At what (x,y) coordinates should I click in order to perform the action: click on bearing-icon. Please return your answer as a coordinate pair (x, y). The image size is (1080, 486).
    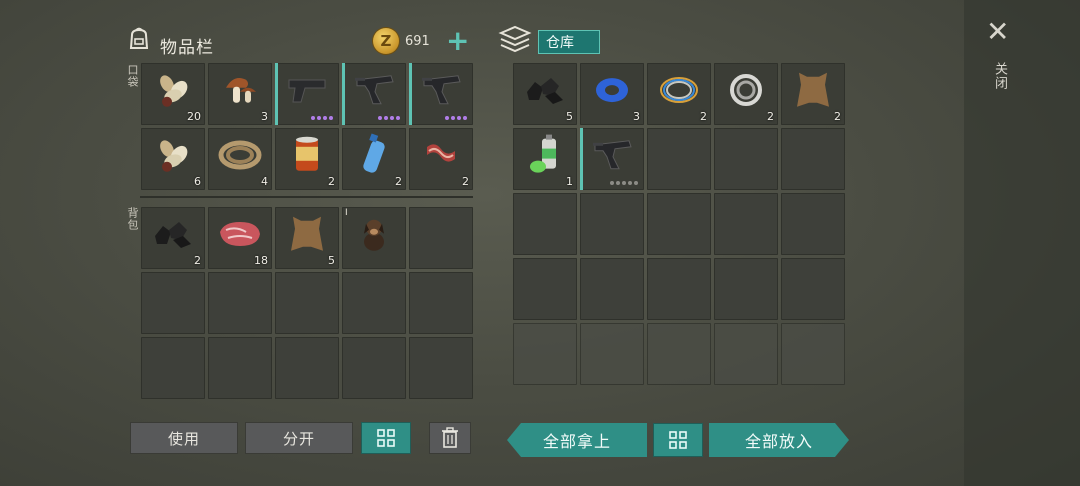
    Looking at the image, I should click on (746, 92).